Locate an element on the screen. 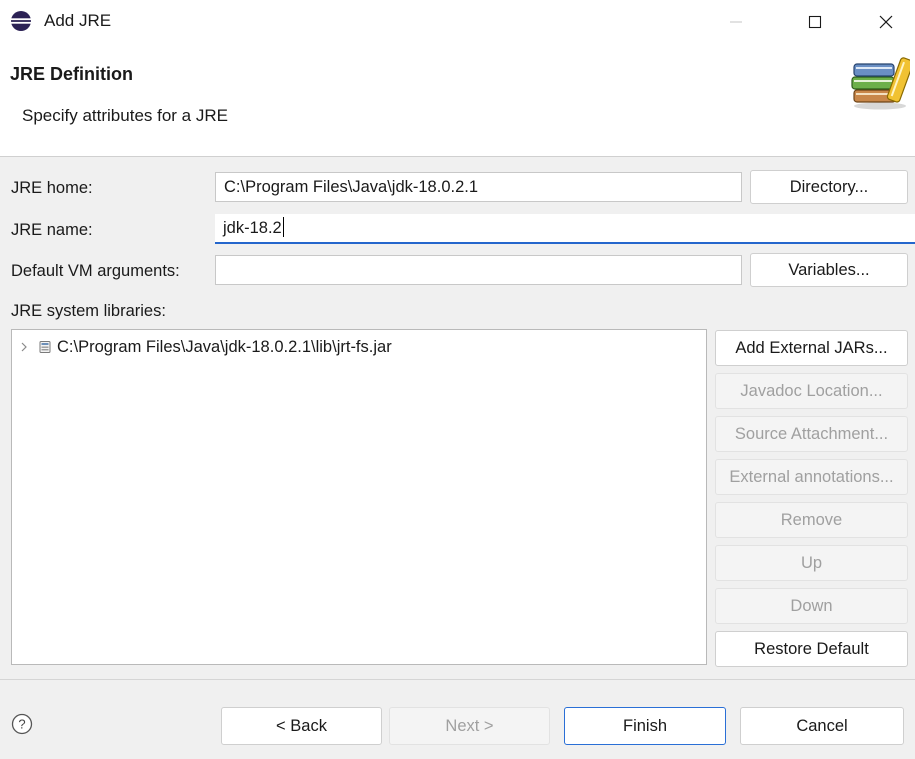  minimize-button is located at coordinates (736, 22).